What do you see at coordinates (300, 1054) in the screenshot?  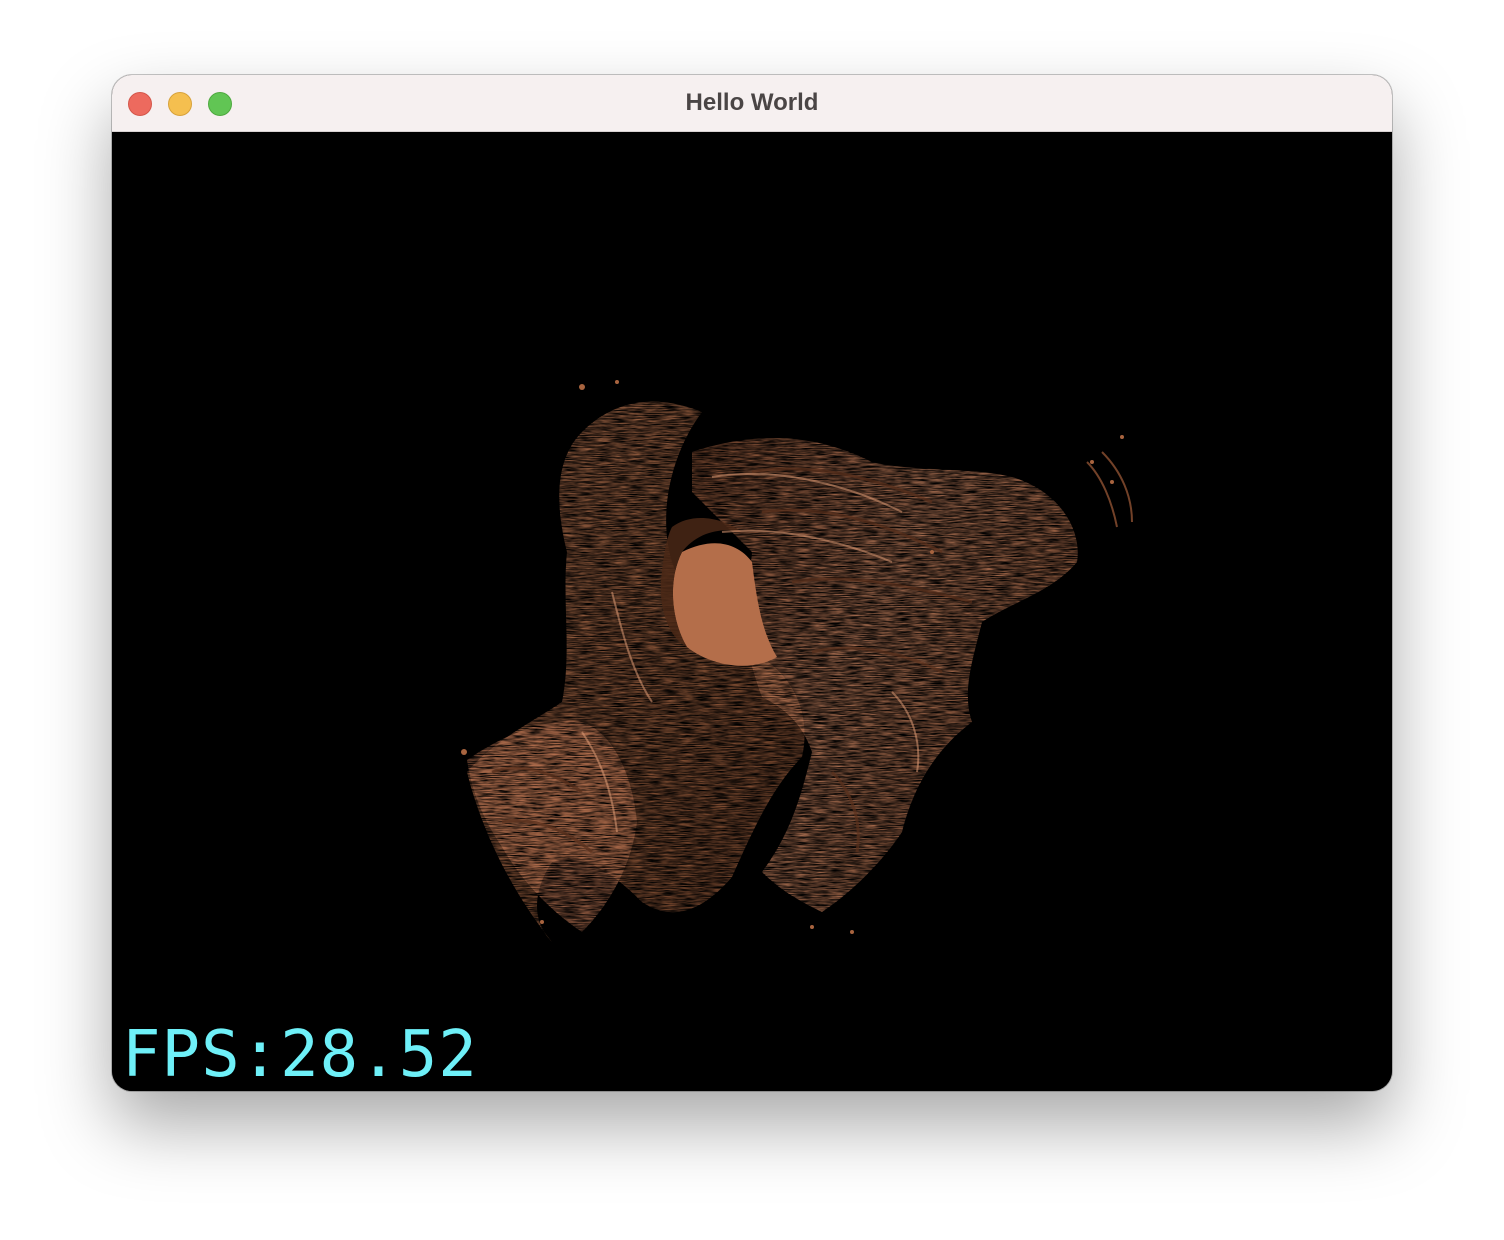 I see `fps-counter: FPS:28.52` at bounding box center [300, 1054].